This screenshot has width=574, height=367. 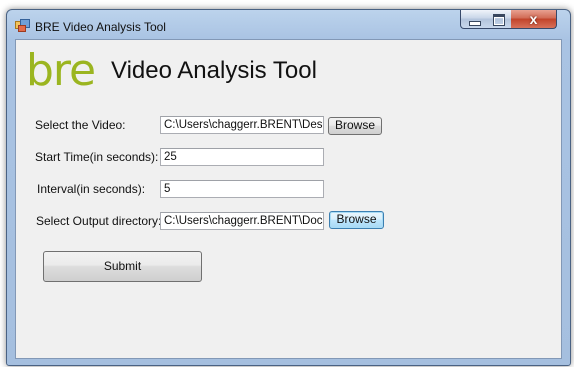 I want to click on close-icon: x, so click(x=533, y=19).